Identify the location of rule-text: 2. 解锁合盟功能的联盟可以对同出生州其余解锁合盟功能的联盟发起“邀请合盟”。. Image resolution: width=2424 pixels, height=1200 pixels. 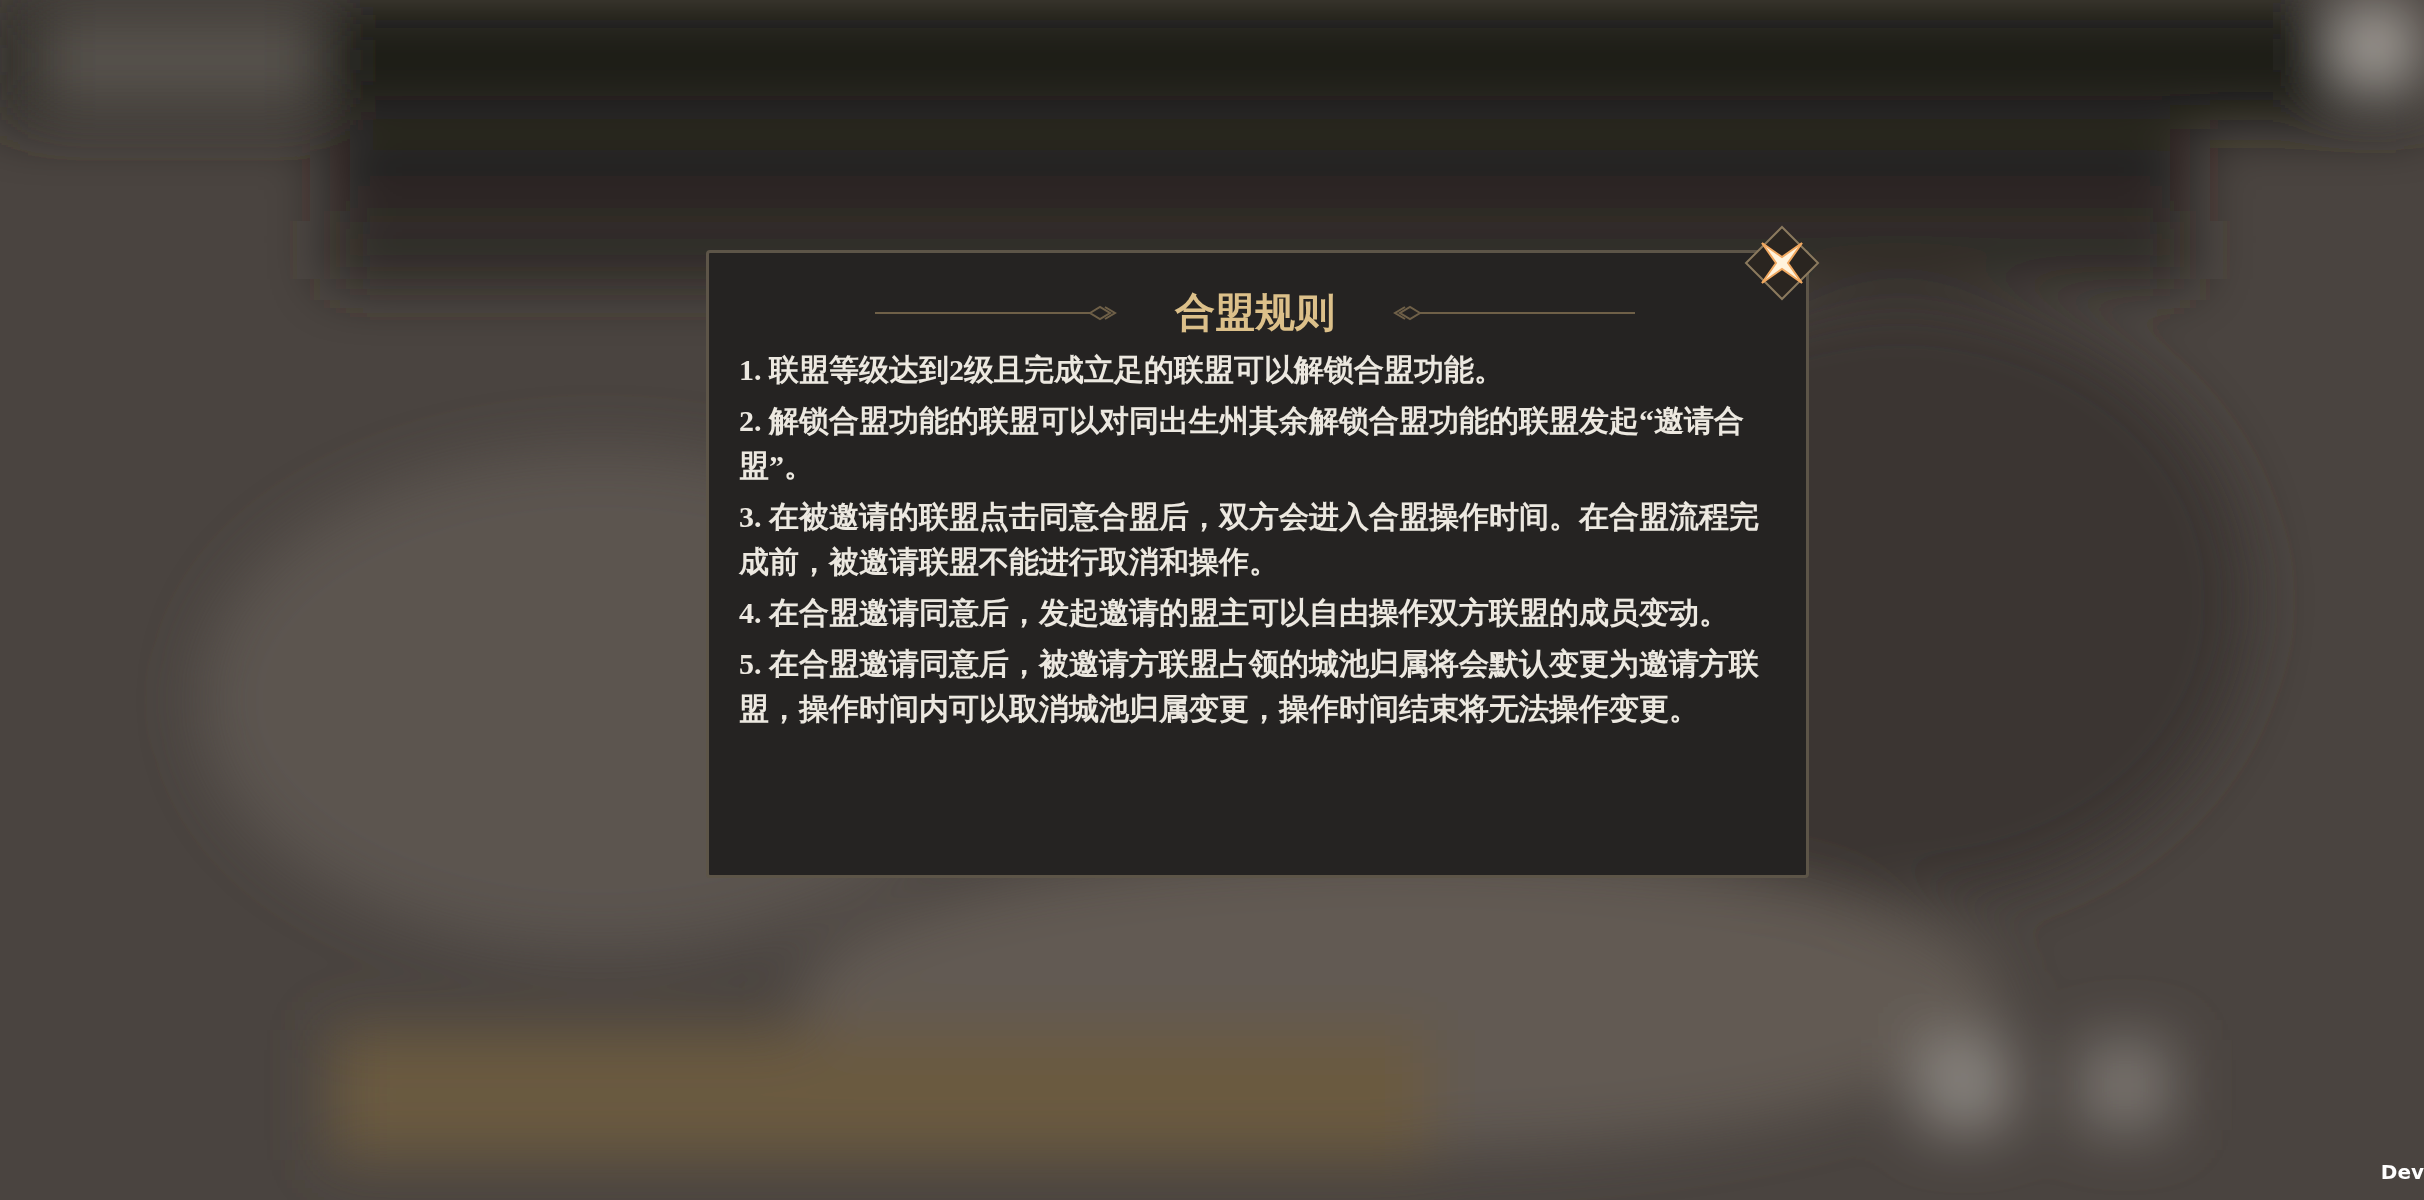
(1242, 443).